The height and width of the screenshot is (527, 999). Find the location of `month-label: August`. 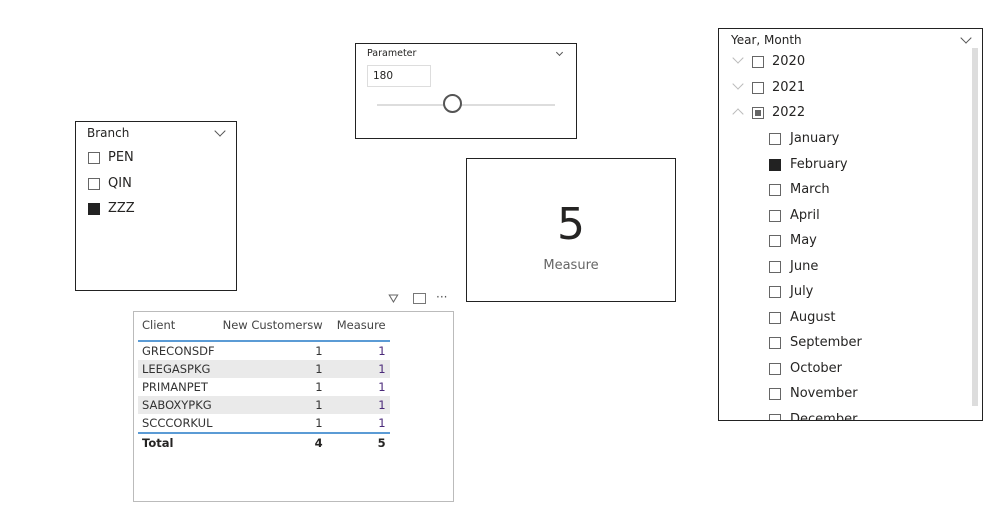

month-label: August is located at coordinates (813, 317).